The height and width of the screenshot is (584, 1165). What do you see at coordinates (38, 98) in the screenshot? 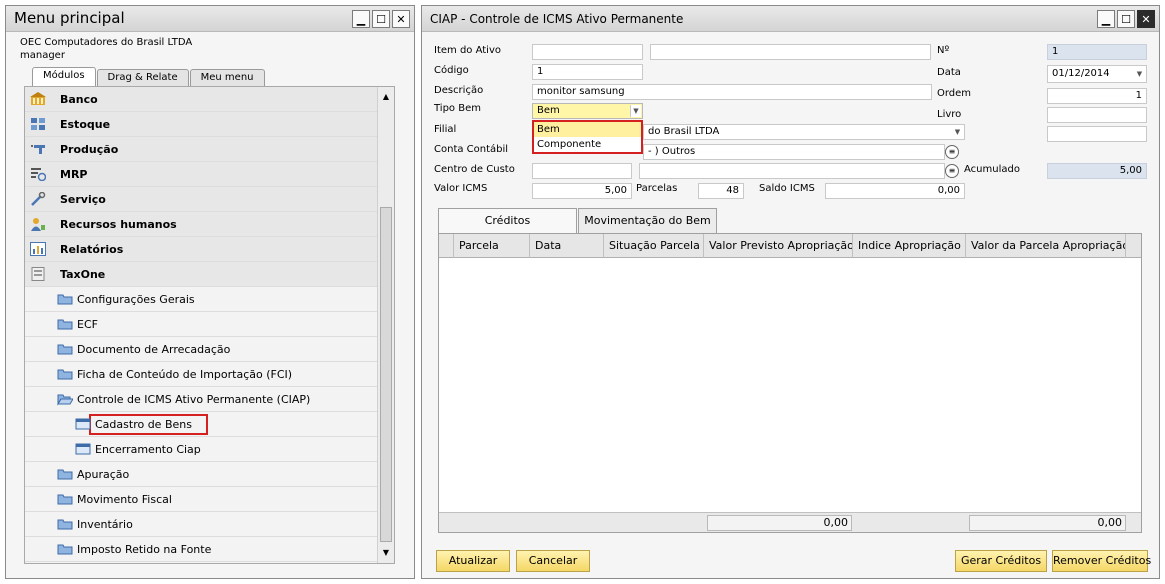
I see `bank-icon` at bounding box center [38, 98].